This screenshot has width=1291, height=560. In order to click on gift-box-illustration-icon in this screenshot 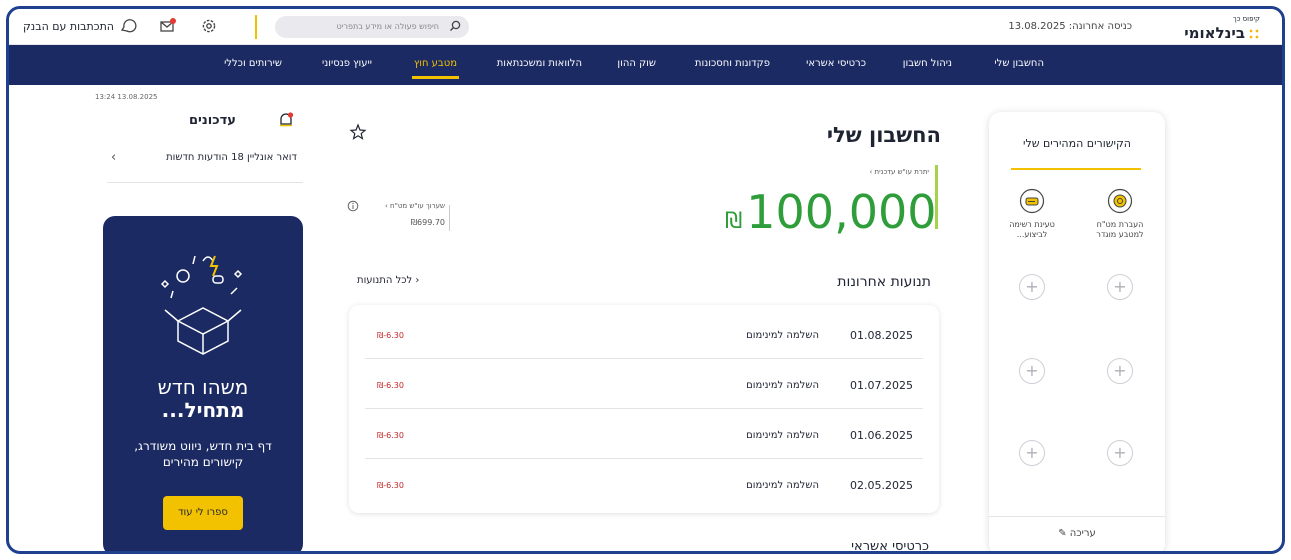, I will do `click(201, 305)`.